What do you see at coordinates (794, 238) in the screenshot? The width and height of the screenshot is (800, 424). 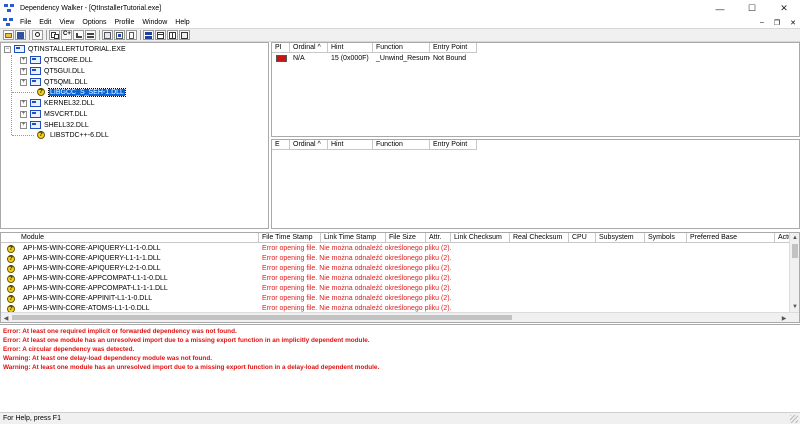 I see `scroll-up-arrow-icon: ▲` at bounding box center [794, 238].